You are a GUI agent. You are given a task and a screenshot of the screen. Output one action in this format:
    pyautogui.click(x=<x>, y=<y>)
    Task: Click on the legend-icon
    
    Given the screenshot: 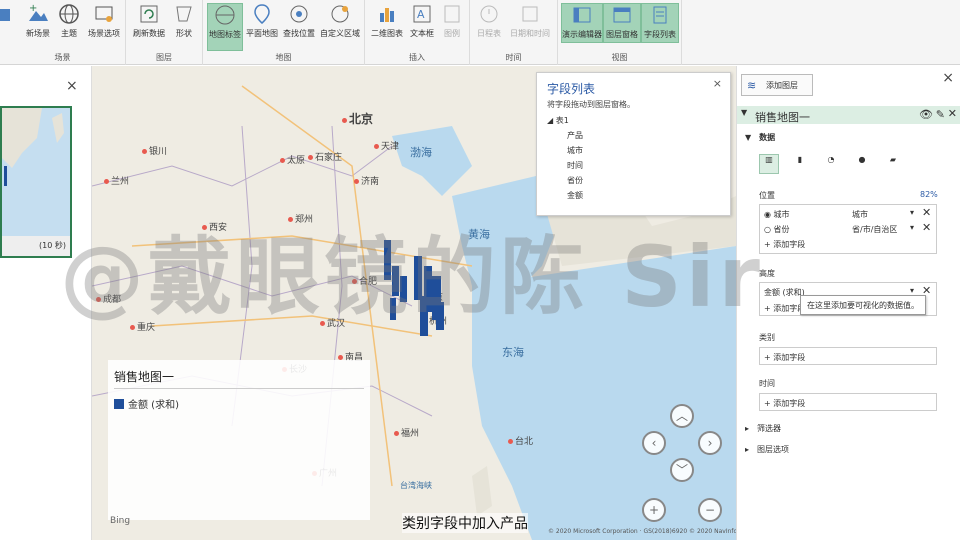 What is the action you would take?
    pyautogui.click(x=452, y=14)
    